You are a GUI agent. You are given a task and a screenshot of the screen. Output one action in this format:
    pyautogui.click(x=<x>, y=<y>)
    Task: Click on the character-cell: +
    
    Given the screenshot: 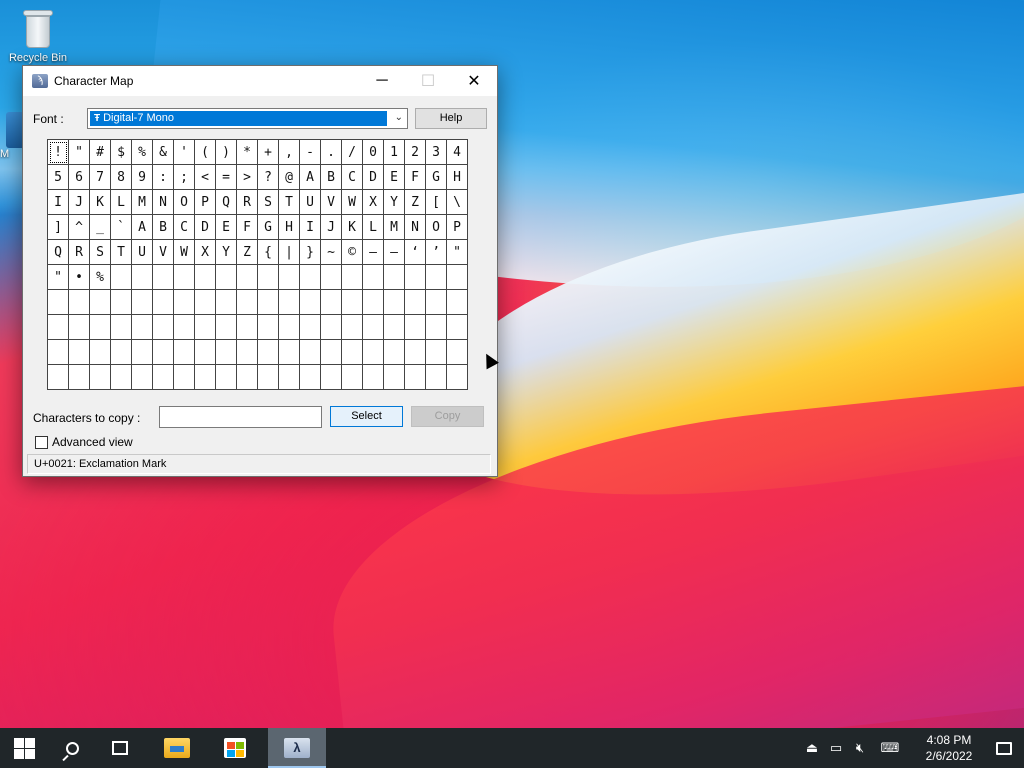 What is the action you would take?
    pyautogui.click(x=268, y=152)
    